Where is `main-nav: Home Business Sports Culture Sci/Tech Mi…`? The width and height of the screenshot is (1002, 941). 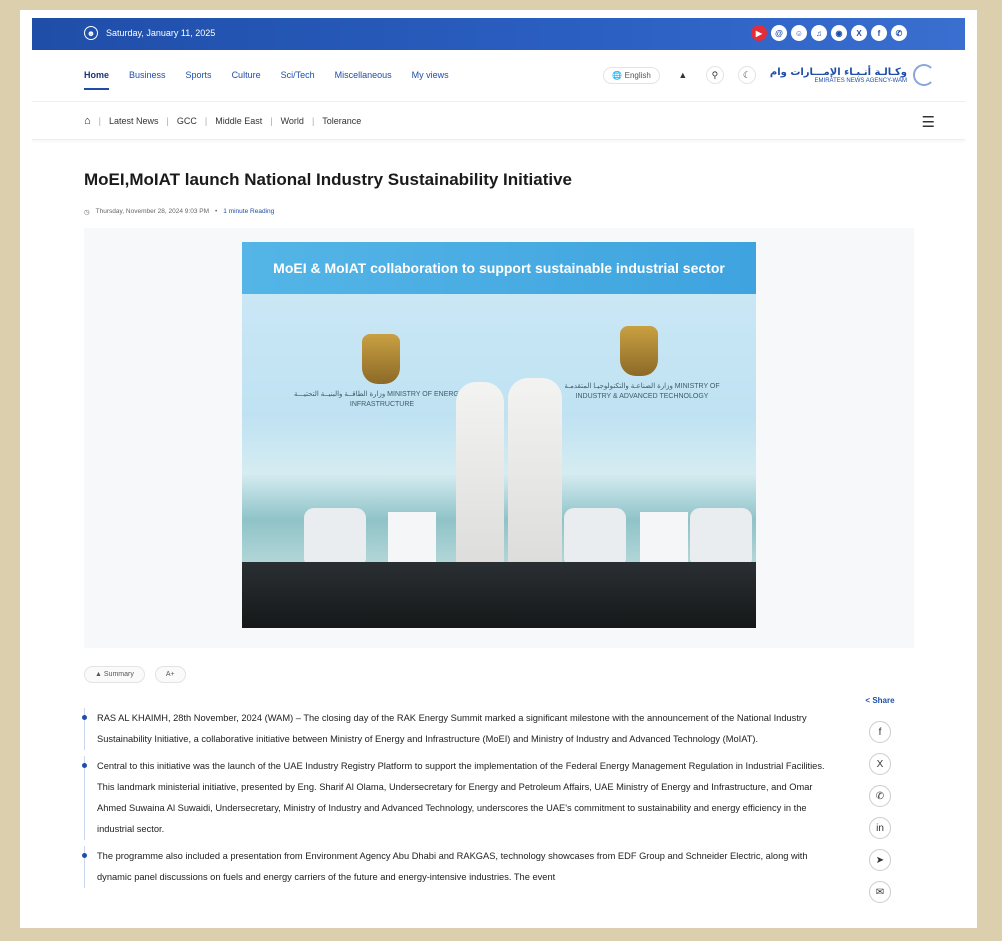
main-nav: Home Business Sports Culture Sci/Tech Mi… is located at coordinates (498, 76).